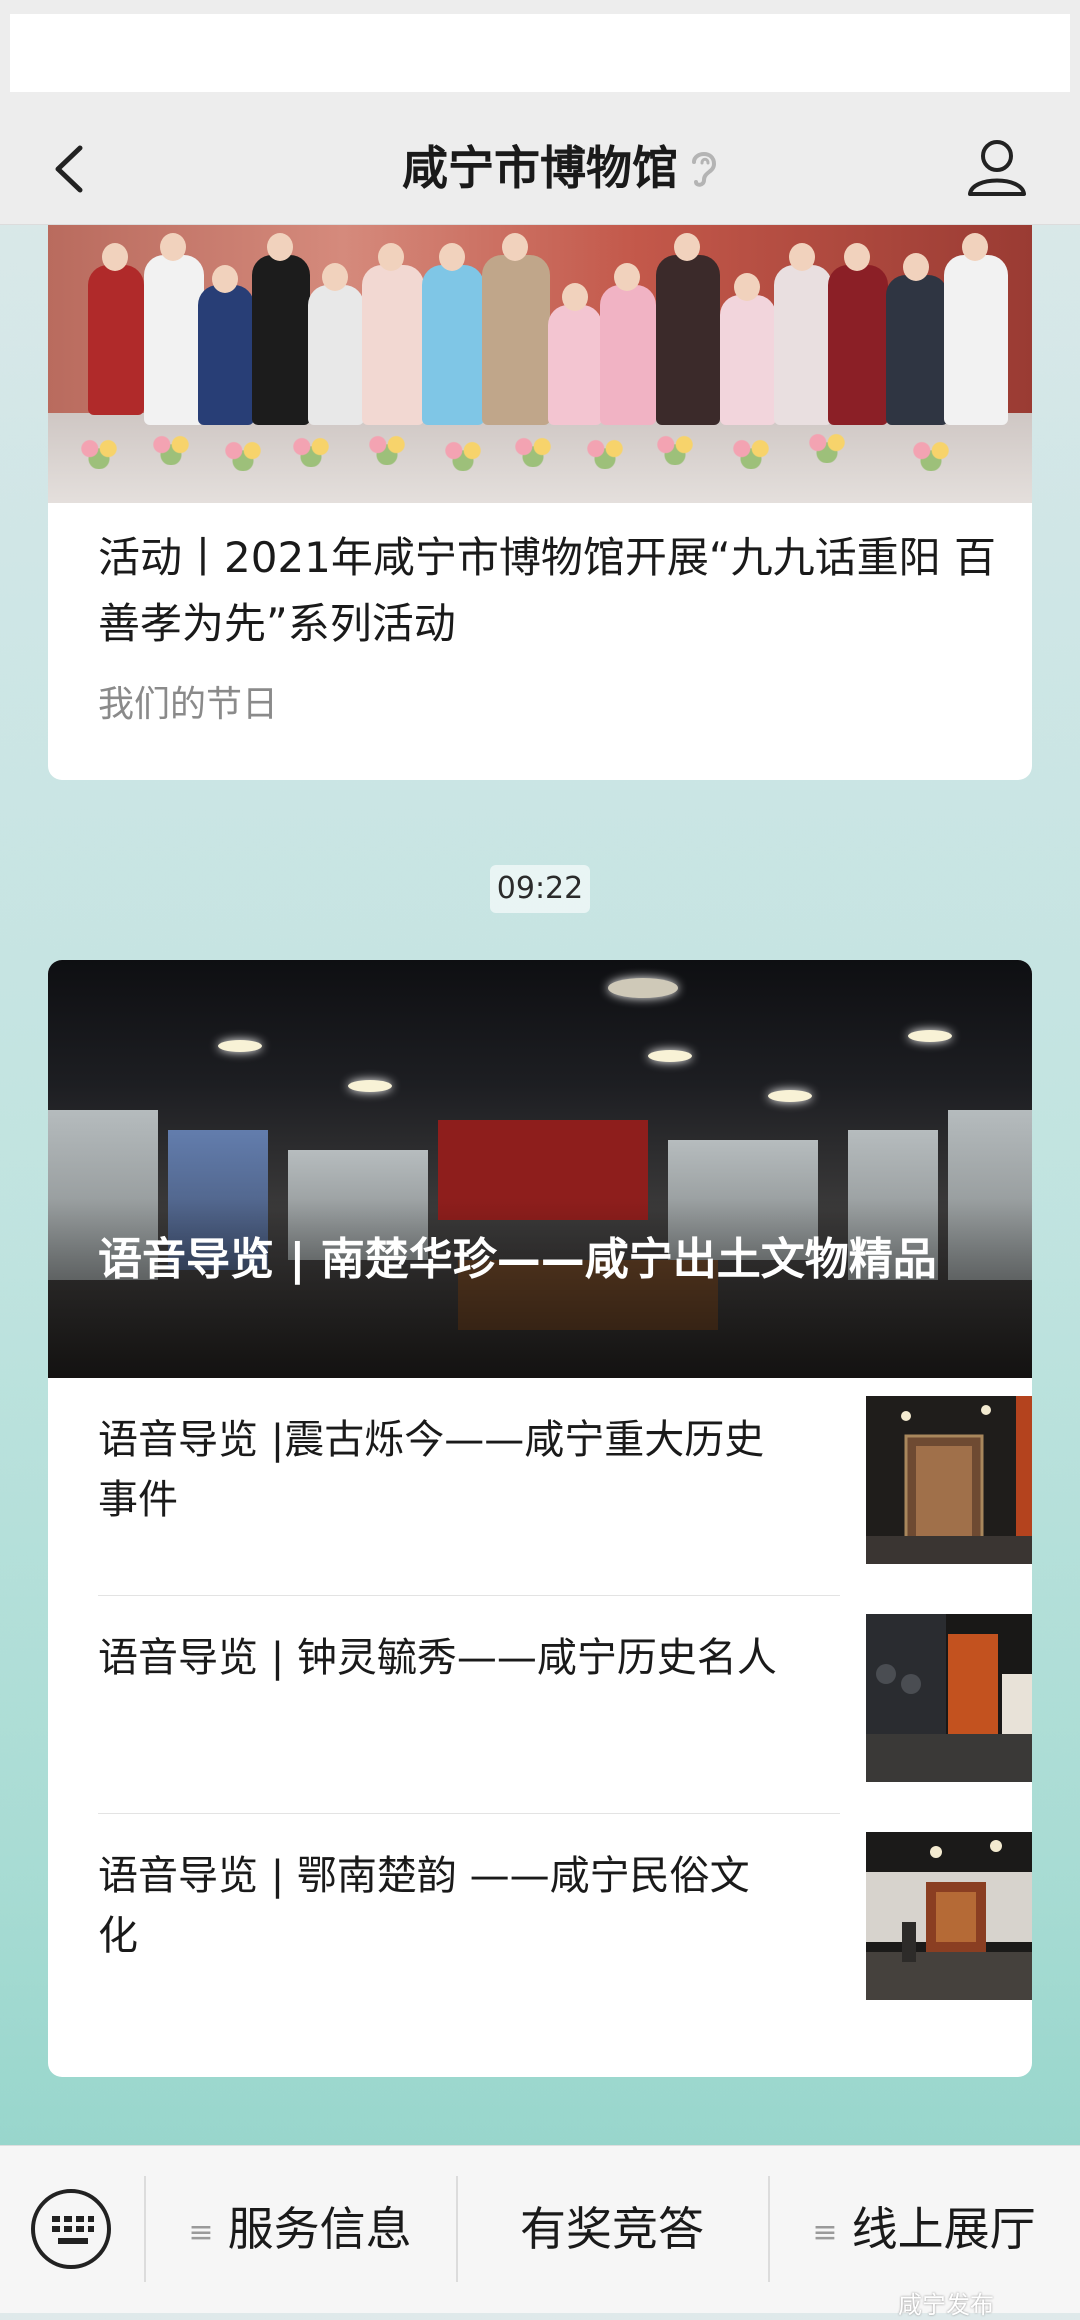  What do you see at coordinates (424, 1906) in the screenshot?
I see `article-list-item-title: 语音导览 | 鄂南楚韵 ——咸宁民俗文化` at bounding box center [424, 1906].